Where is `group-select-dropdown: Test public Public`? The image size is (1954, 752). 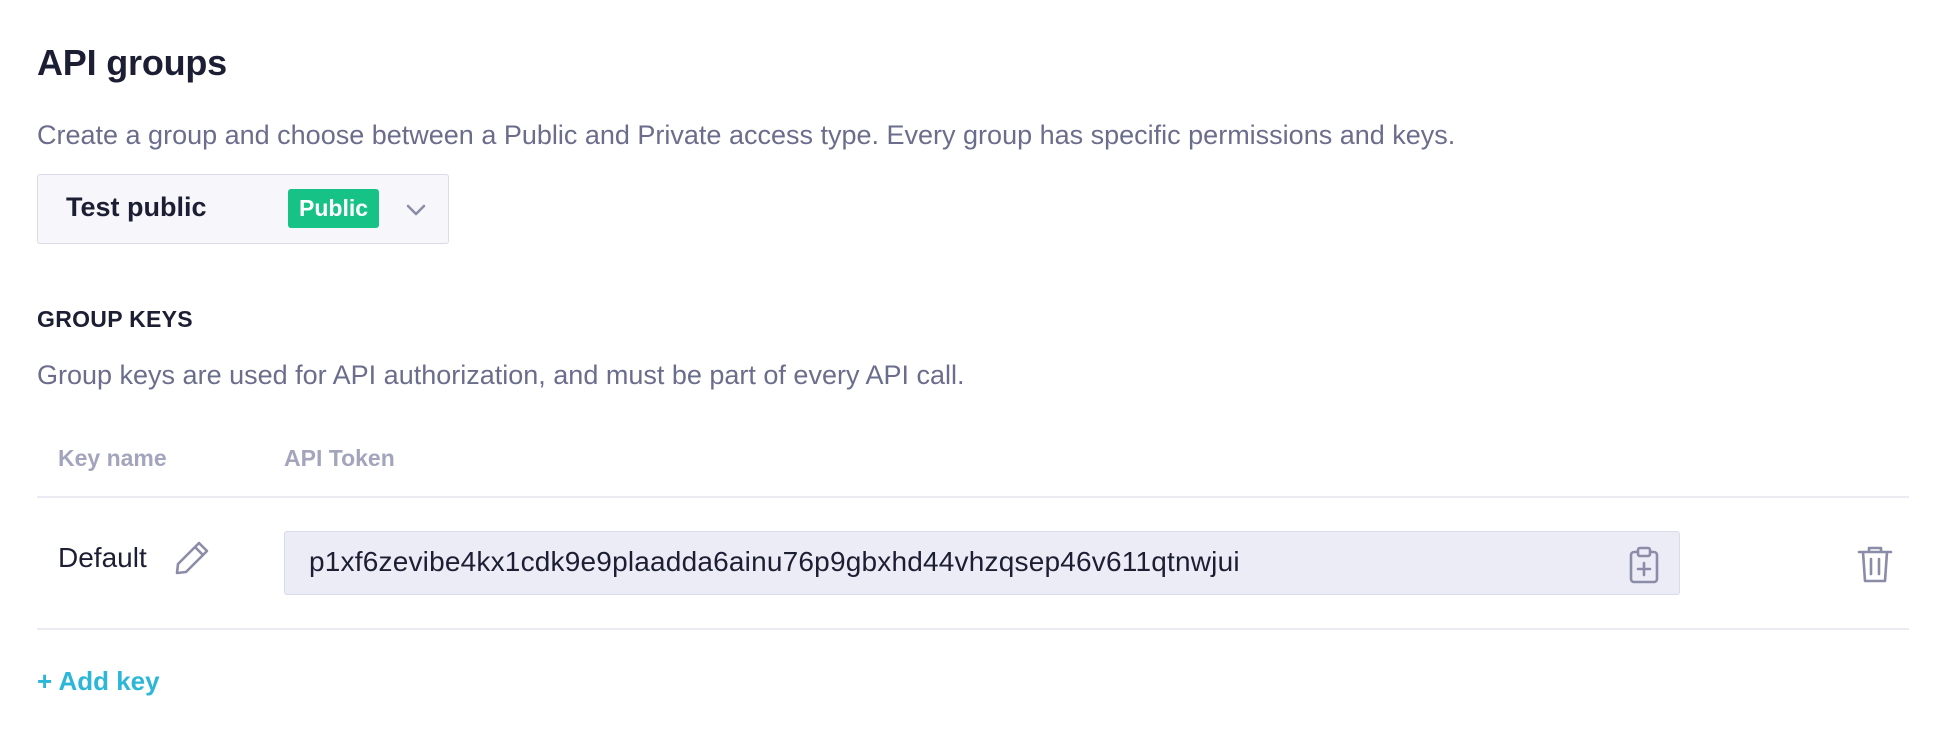 group-select-dropdown: Test public Public is located at coordinates (243, 209).